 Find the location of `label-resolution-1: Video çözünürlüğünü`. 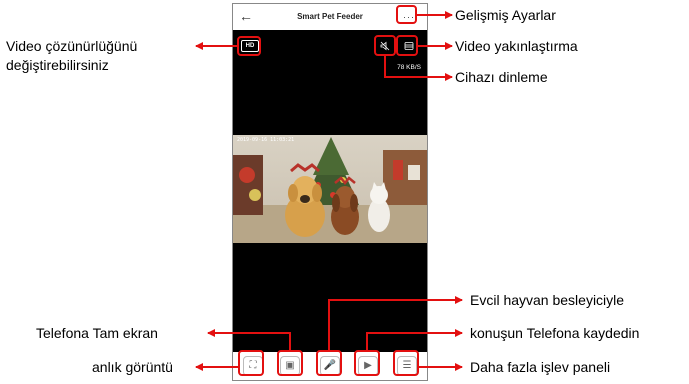

label-resolution-1: Video çözünürlüğünü is located at coordinates (72, 46).